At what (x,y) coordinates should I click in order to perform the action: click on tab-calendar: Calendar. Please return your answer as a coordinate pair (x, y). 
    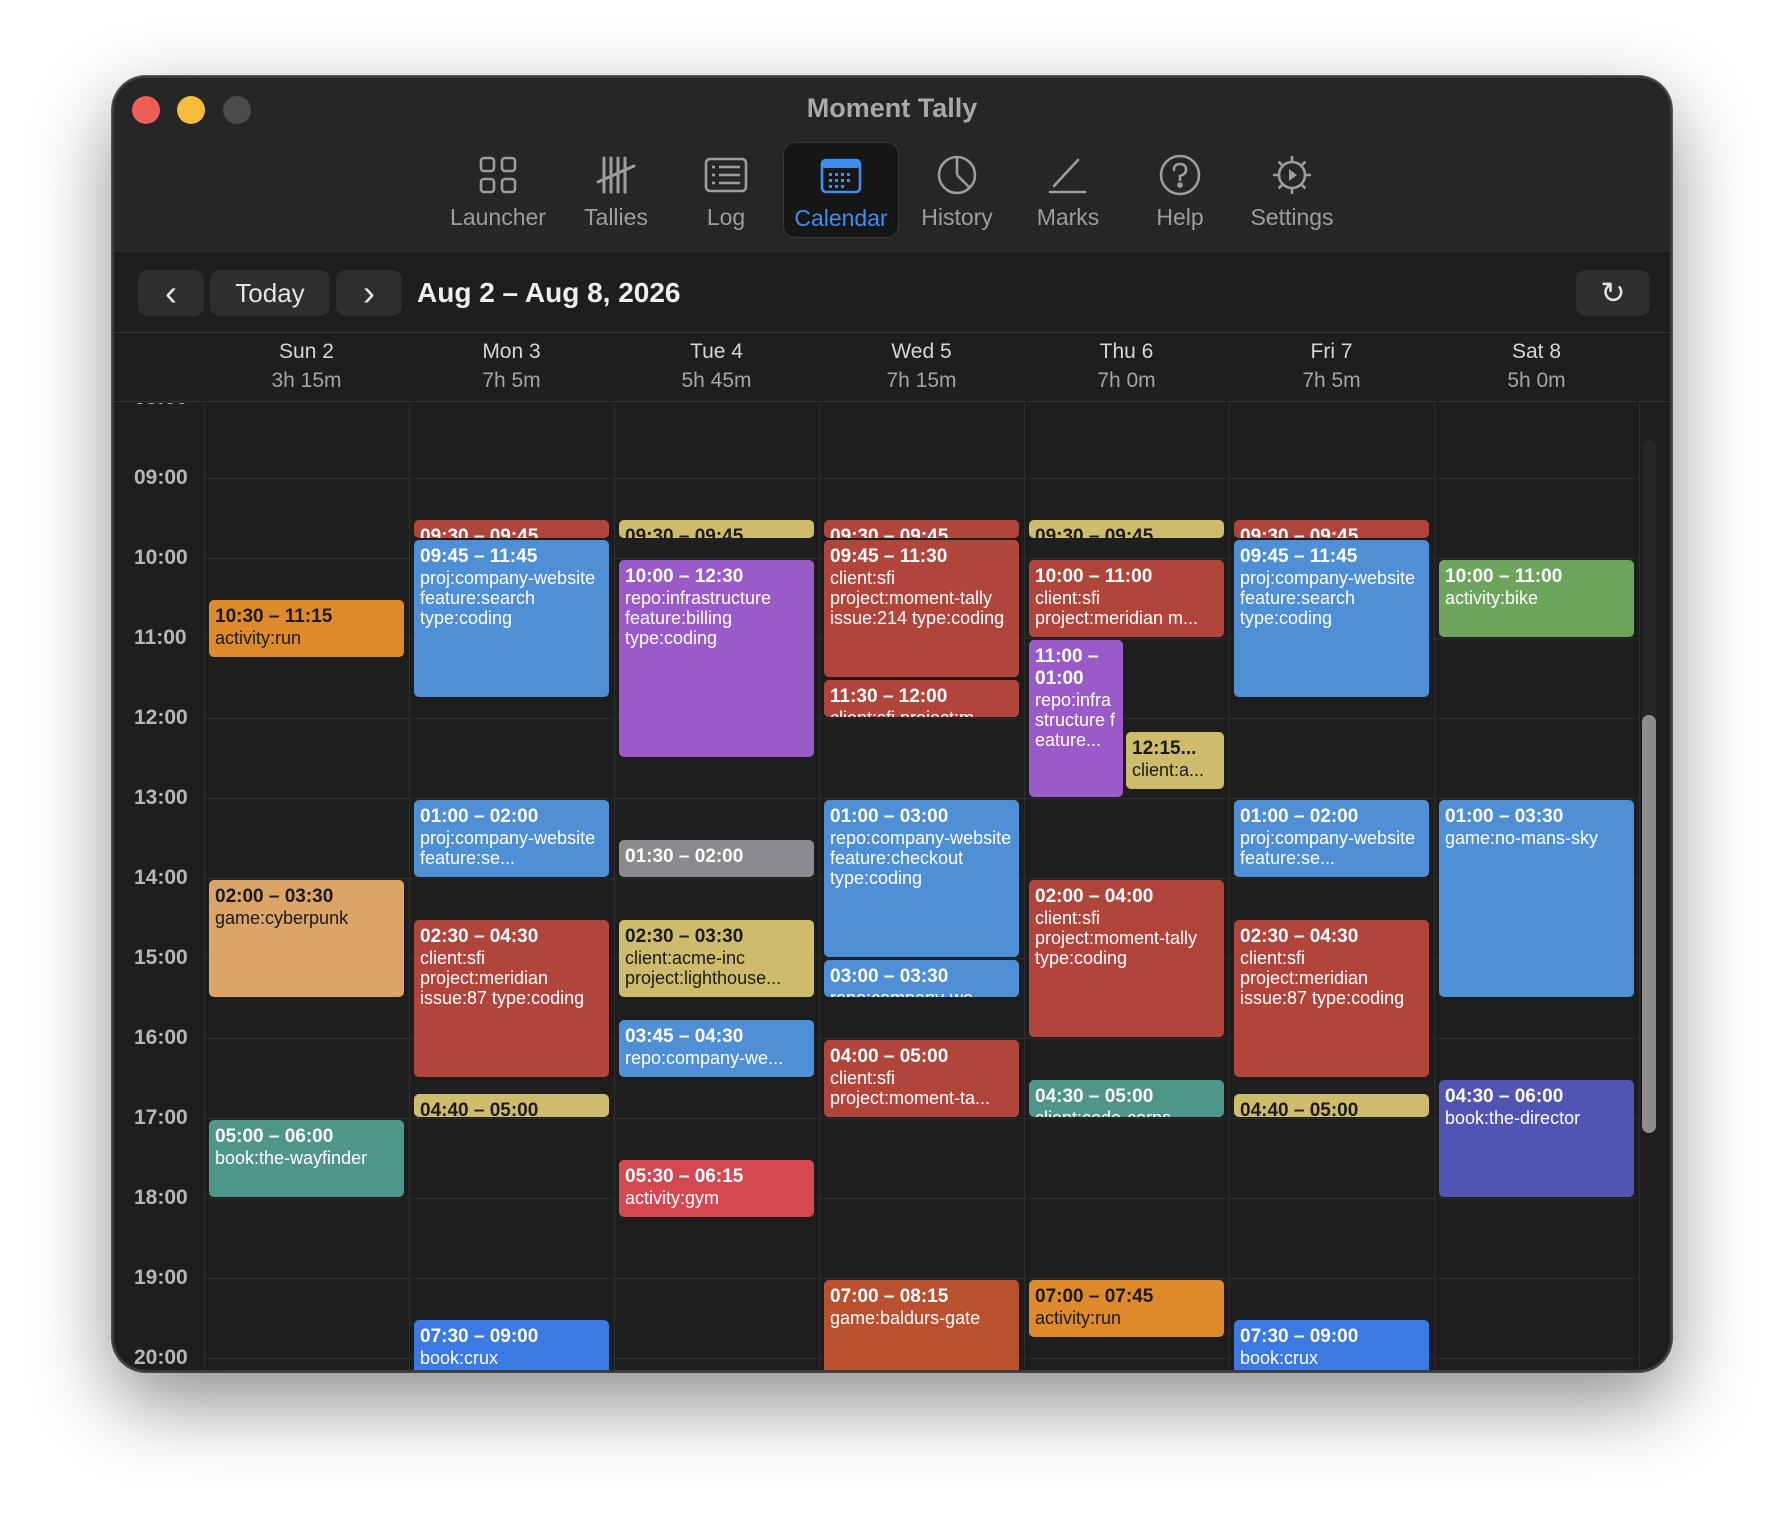
    Looking at the image, I should click on (841, 190).